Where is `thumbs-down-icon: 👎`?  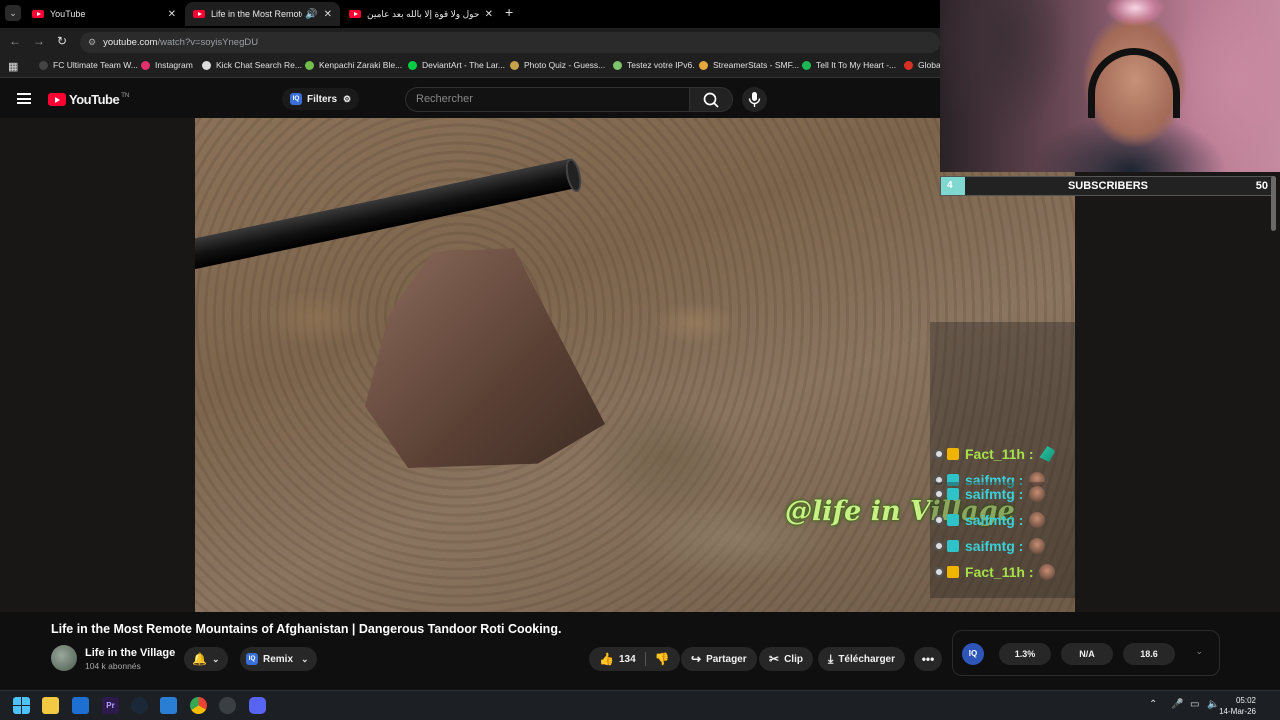 thumbs-down-icon: 👎 is located at coordinates (662, 659).